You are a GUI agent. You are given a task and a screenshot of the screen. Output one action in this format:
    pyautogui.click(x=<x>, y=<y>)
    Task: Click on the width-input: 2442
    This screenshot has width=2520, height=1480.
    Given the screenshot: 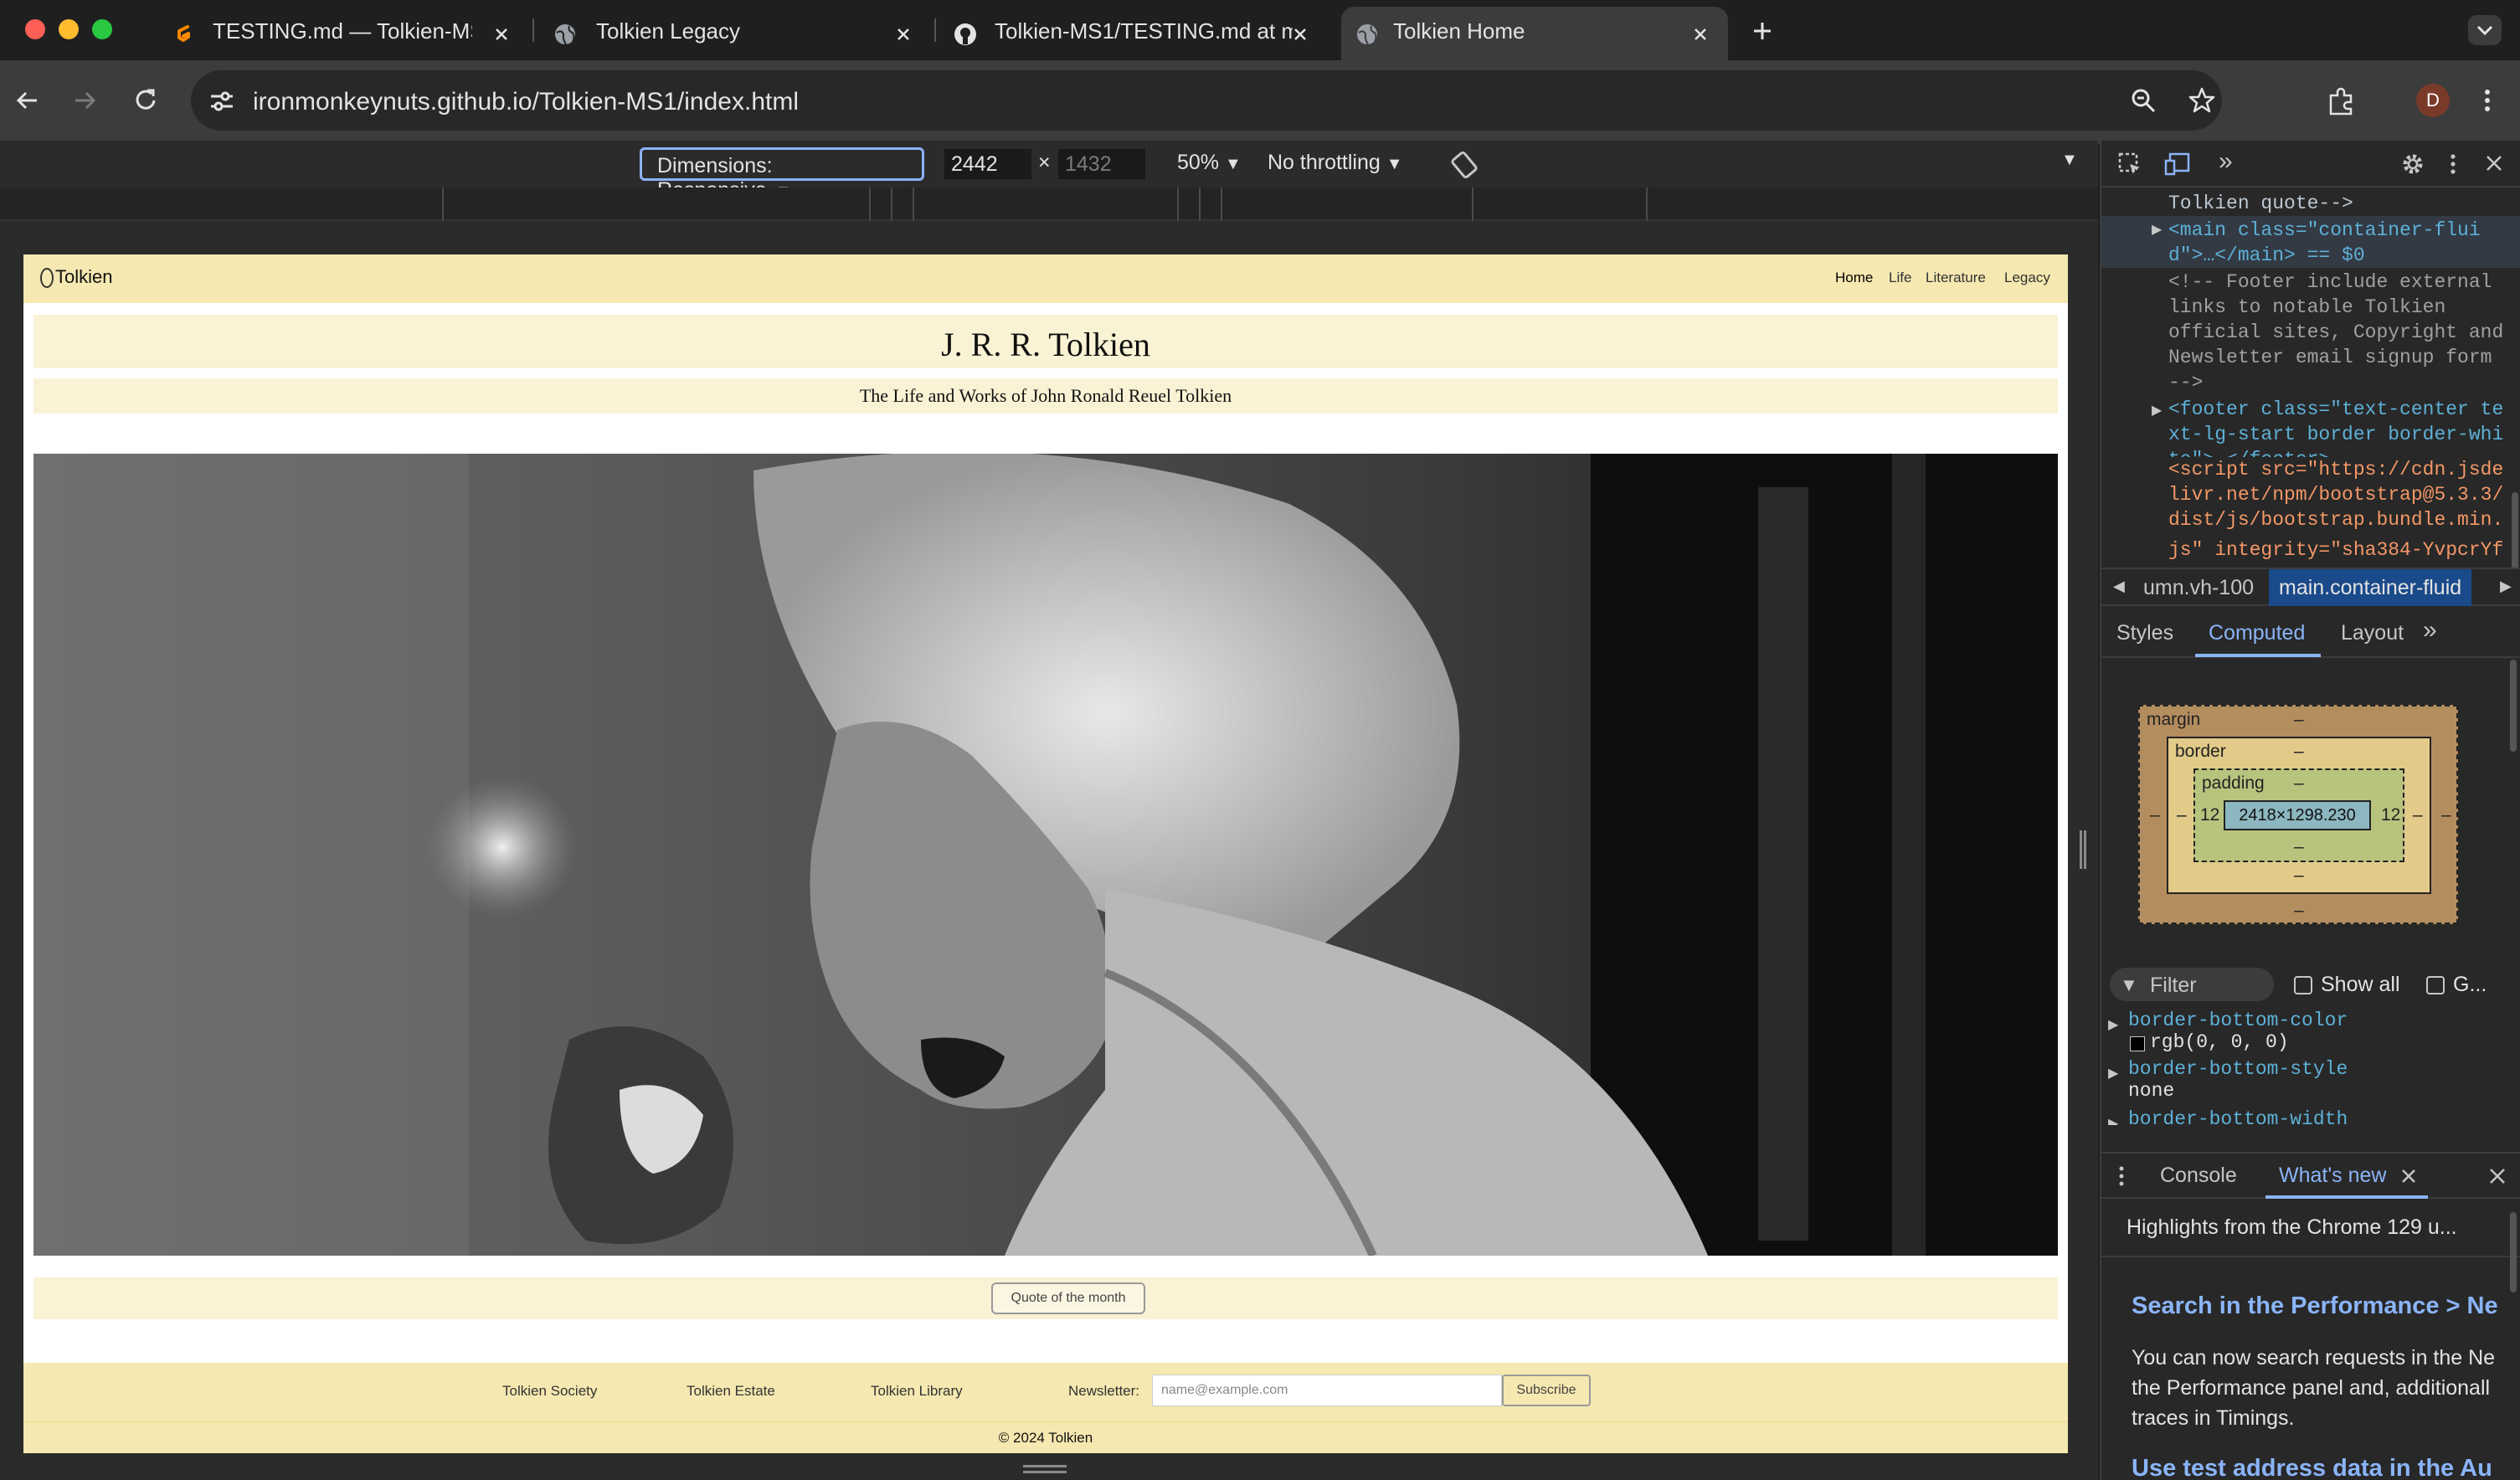 What is the action you would take?
    pyautogui.click(x=988, y=164)
    